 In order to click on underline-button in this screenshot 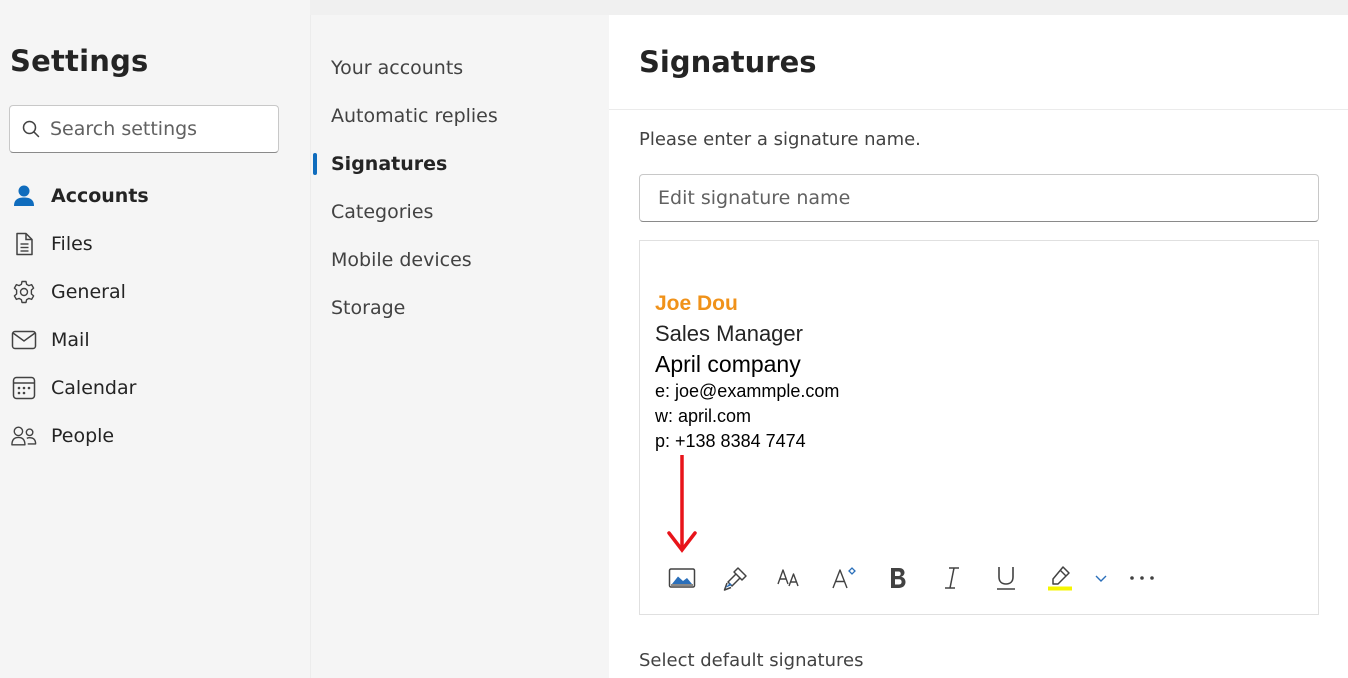, I will do `click(1006, 578)`.